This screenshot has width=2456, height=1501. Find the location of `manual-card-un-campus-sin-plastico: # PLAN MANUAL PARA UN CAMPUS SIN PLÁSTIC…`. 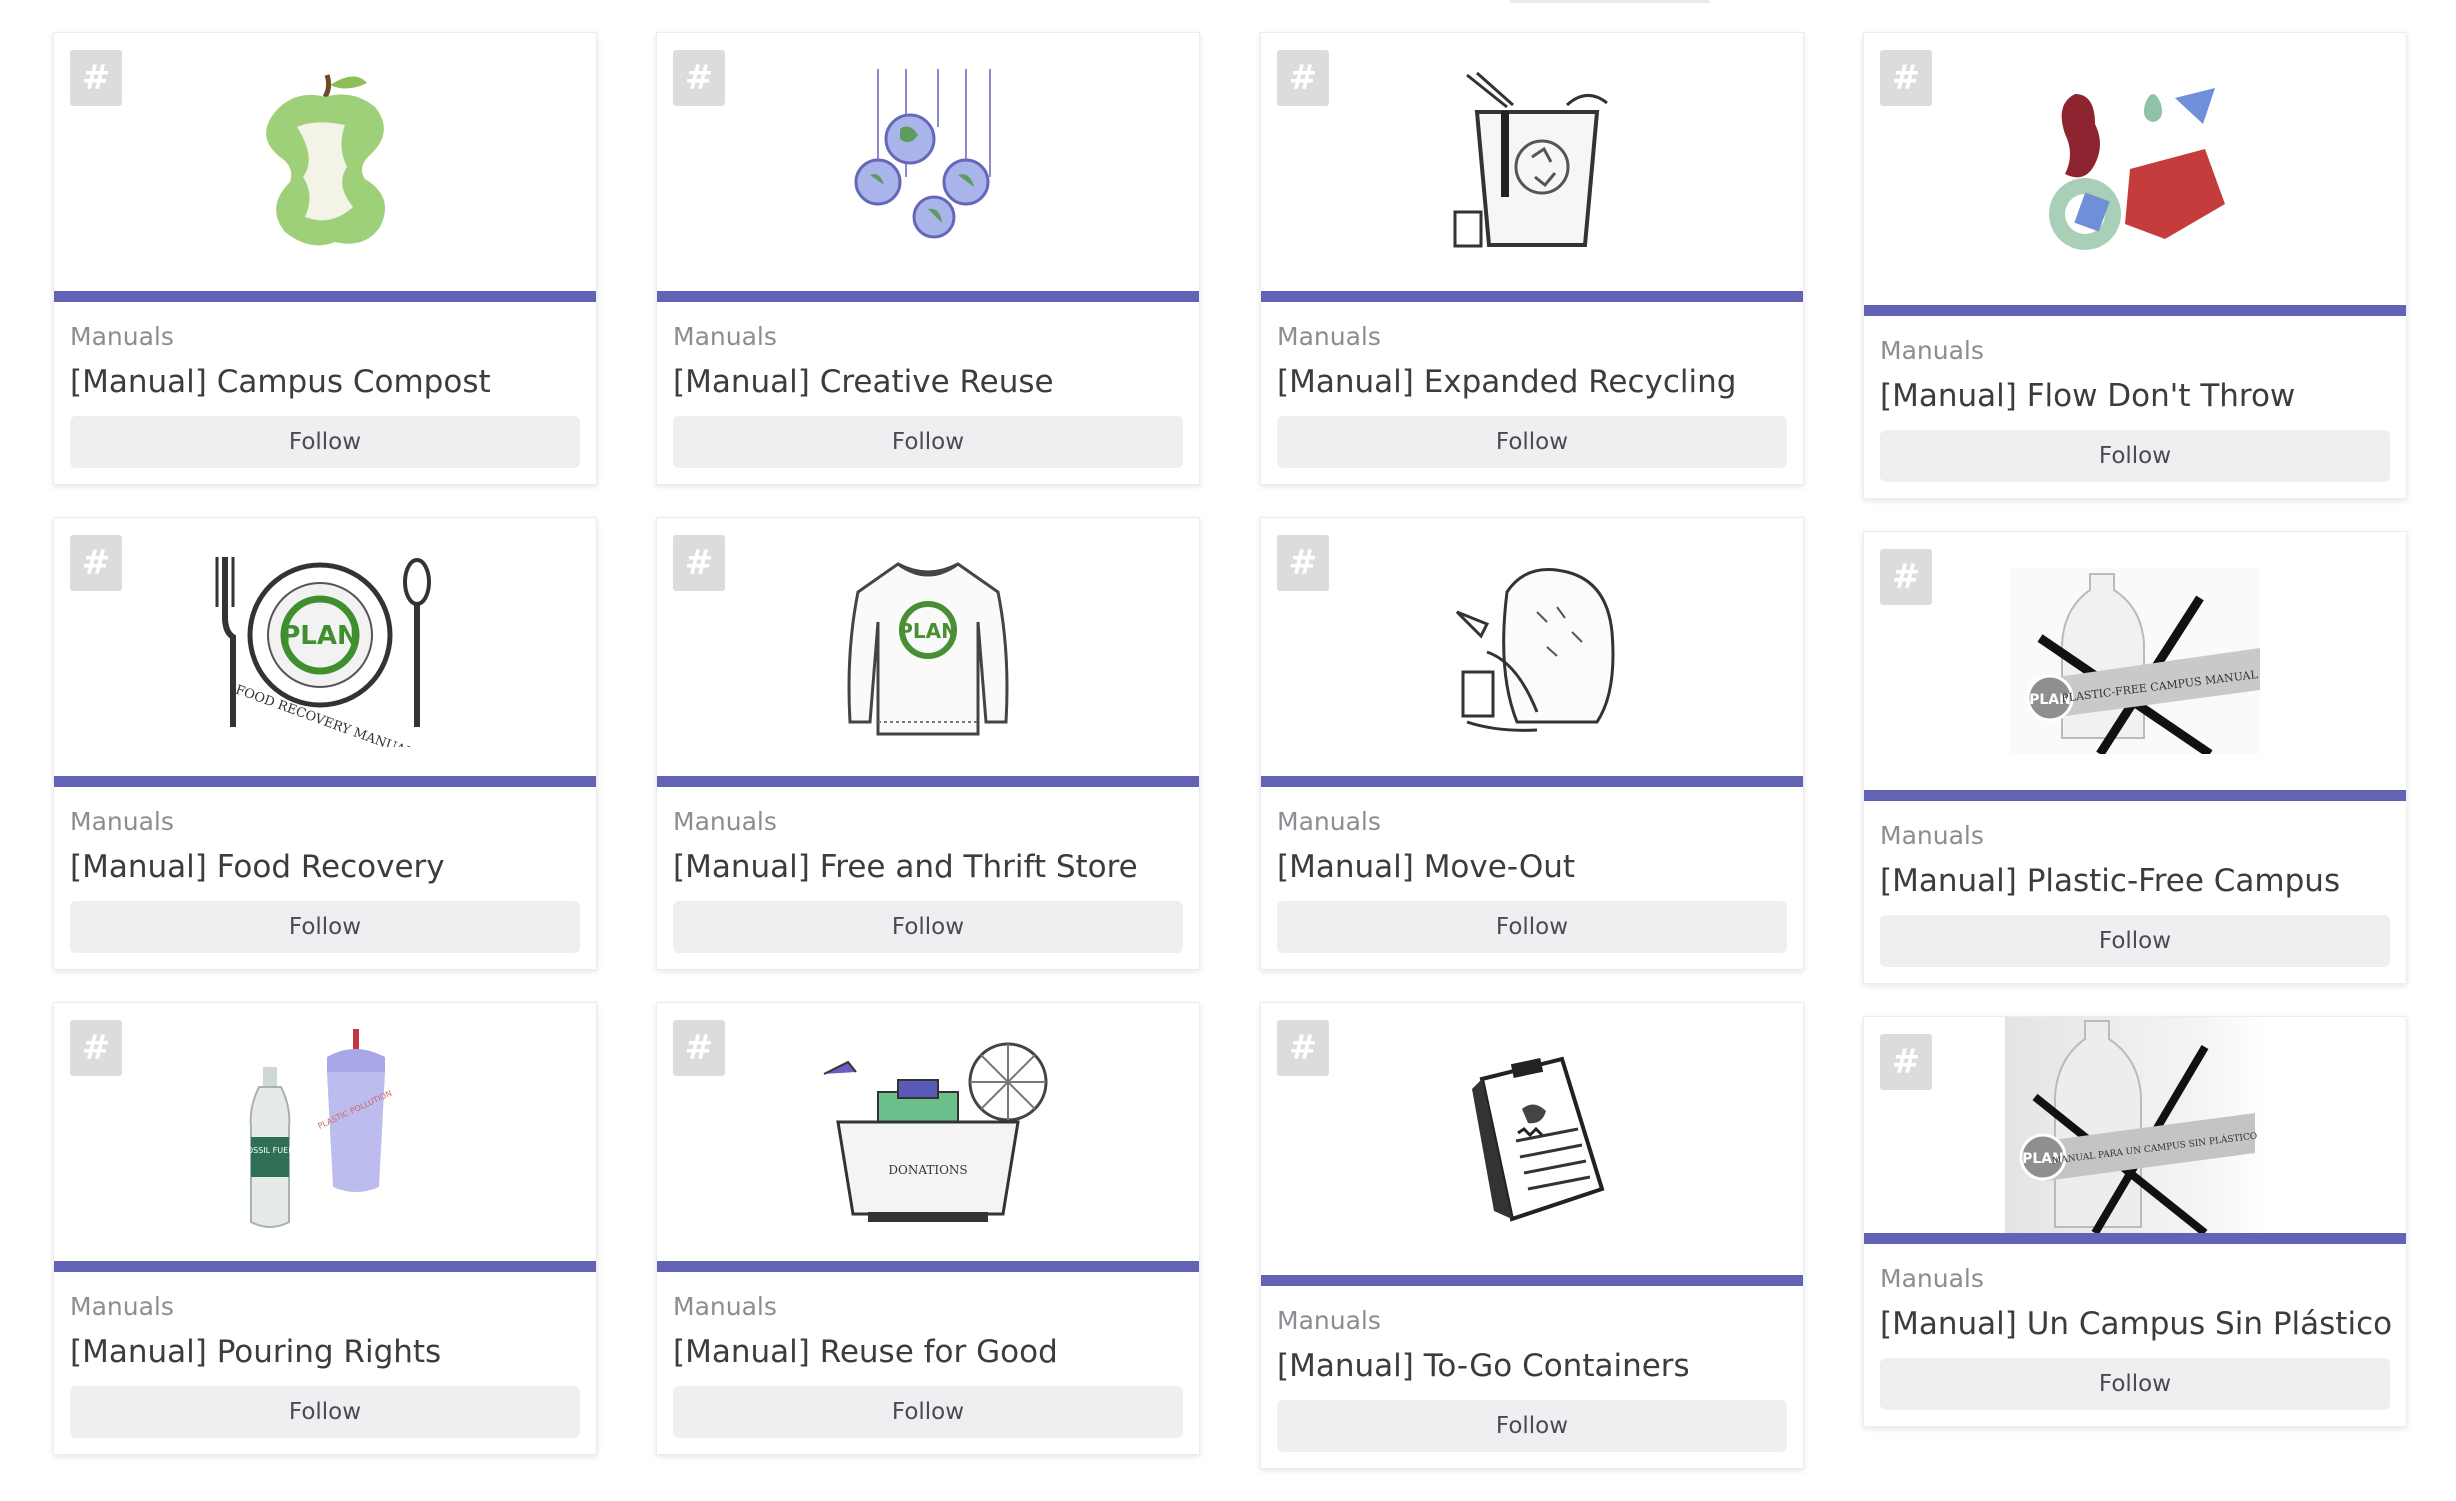

manual-card-un-campus-sin-plastico: # PLAN MANUAL PARA UN CAMPUS SIN PLÁSTIC… is located at coordinates (2135, 1221).